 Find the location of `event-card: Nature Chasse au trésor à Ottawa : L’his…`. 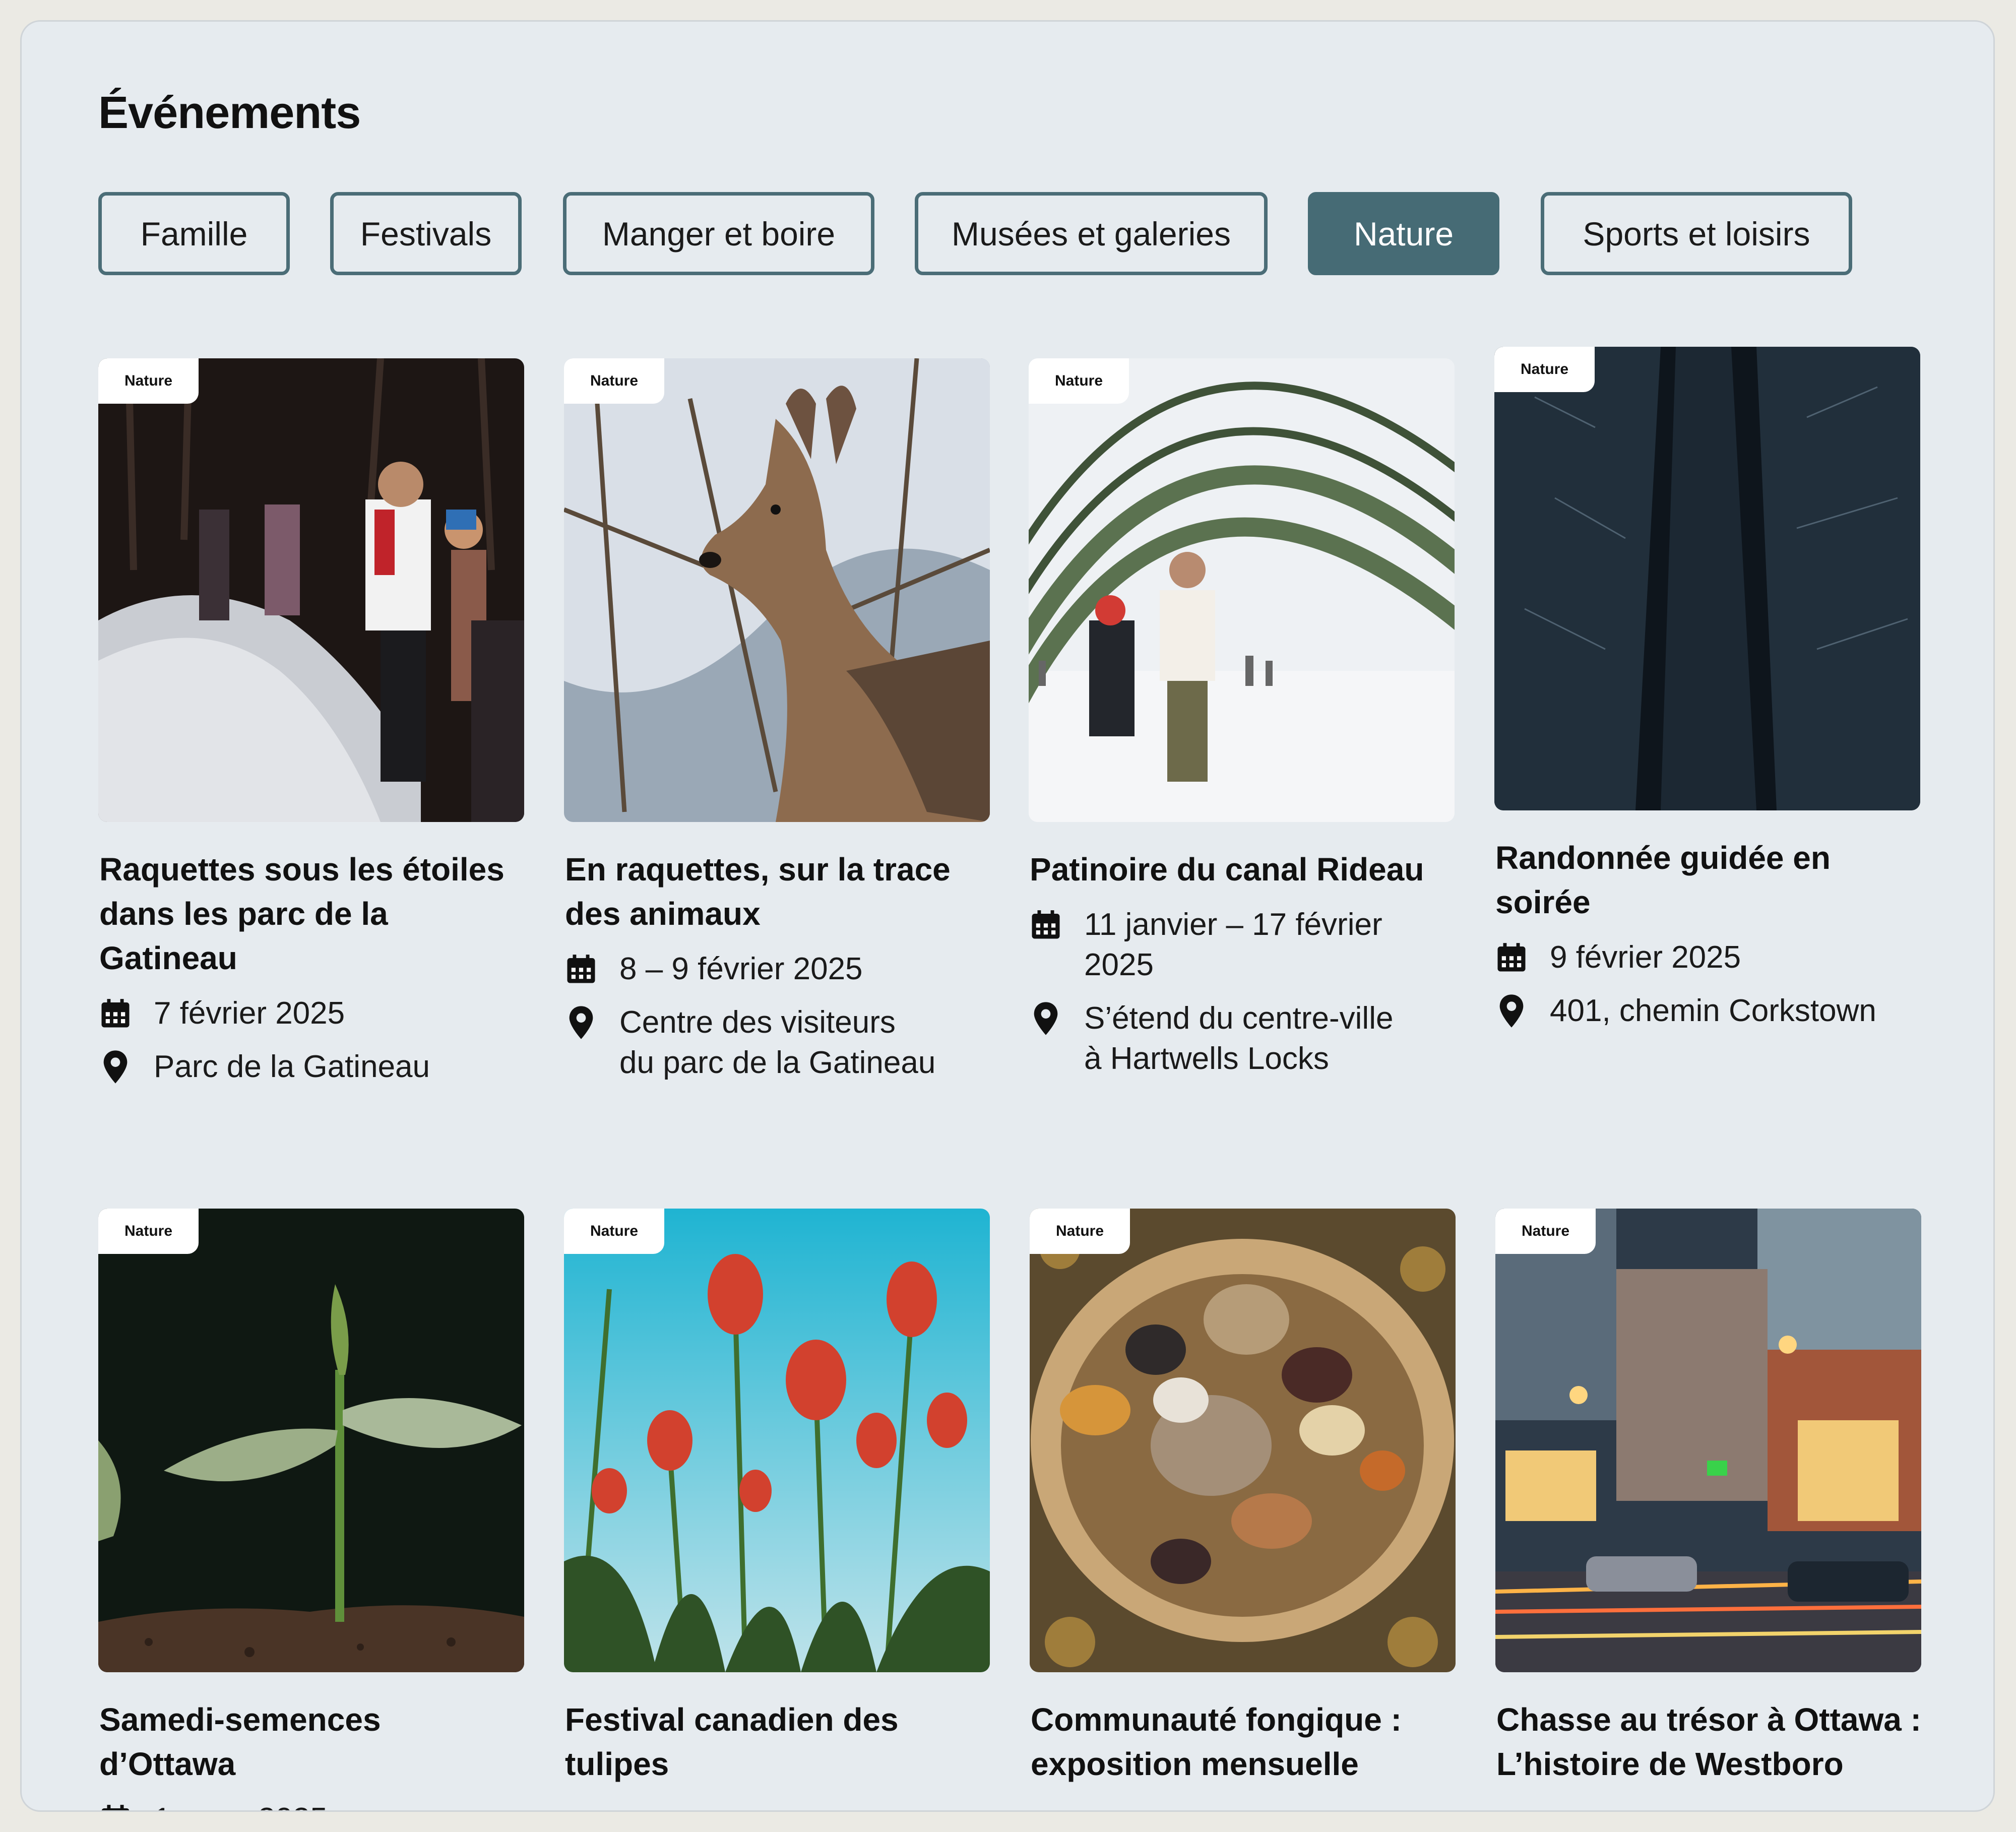

event-card: Nature Chasse au trésor à Ottawa : L’his… is located at coordinates (1708, 1497).